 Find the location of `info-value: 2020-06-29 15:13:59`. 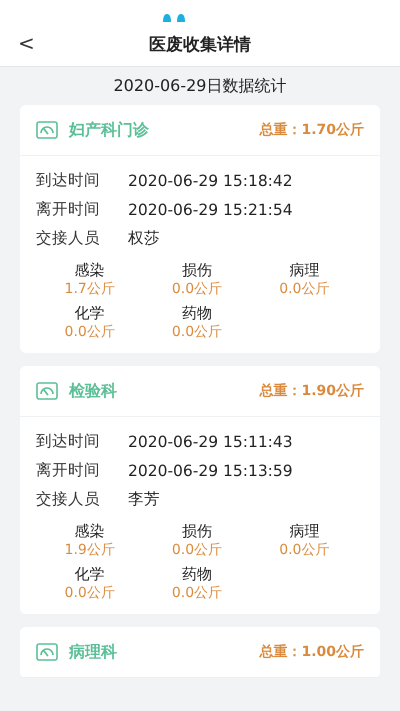

info-value: 2020-06-29 15:13:59 is located at coordinates (210, 471).